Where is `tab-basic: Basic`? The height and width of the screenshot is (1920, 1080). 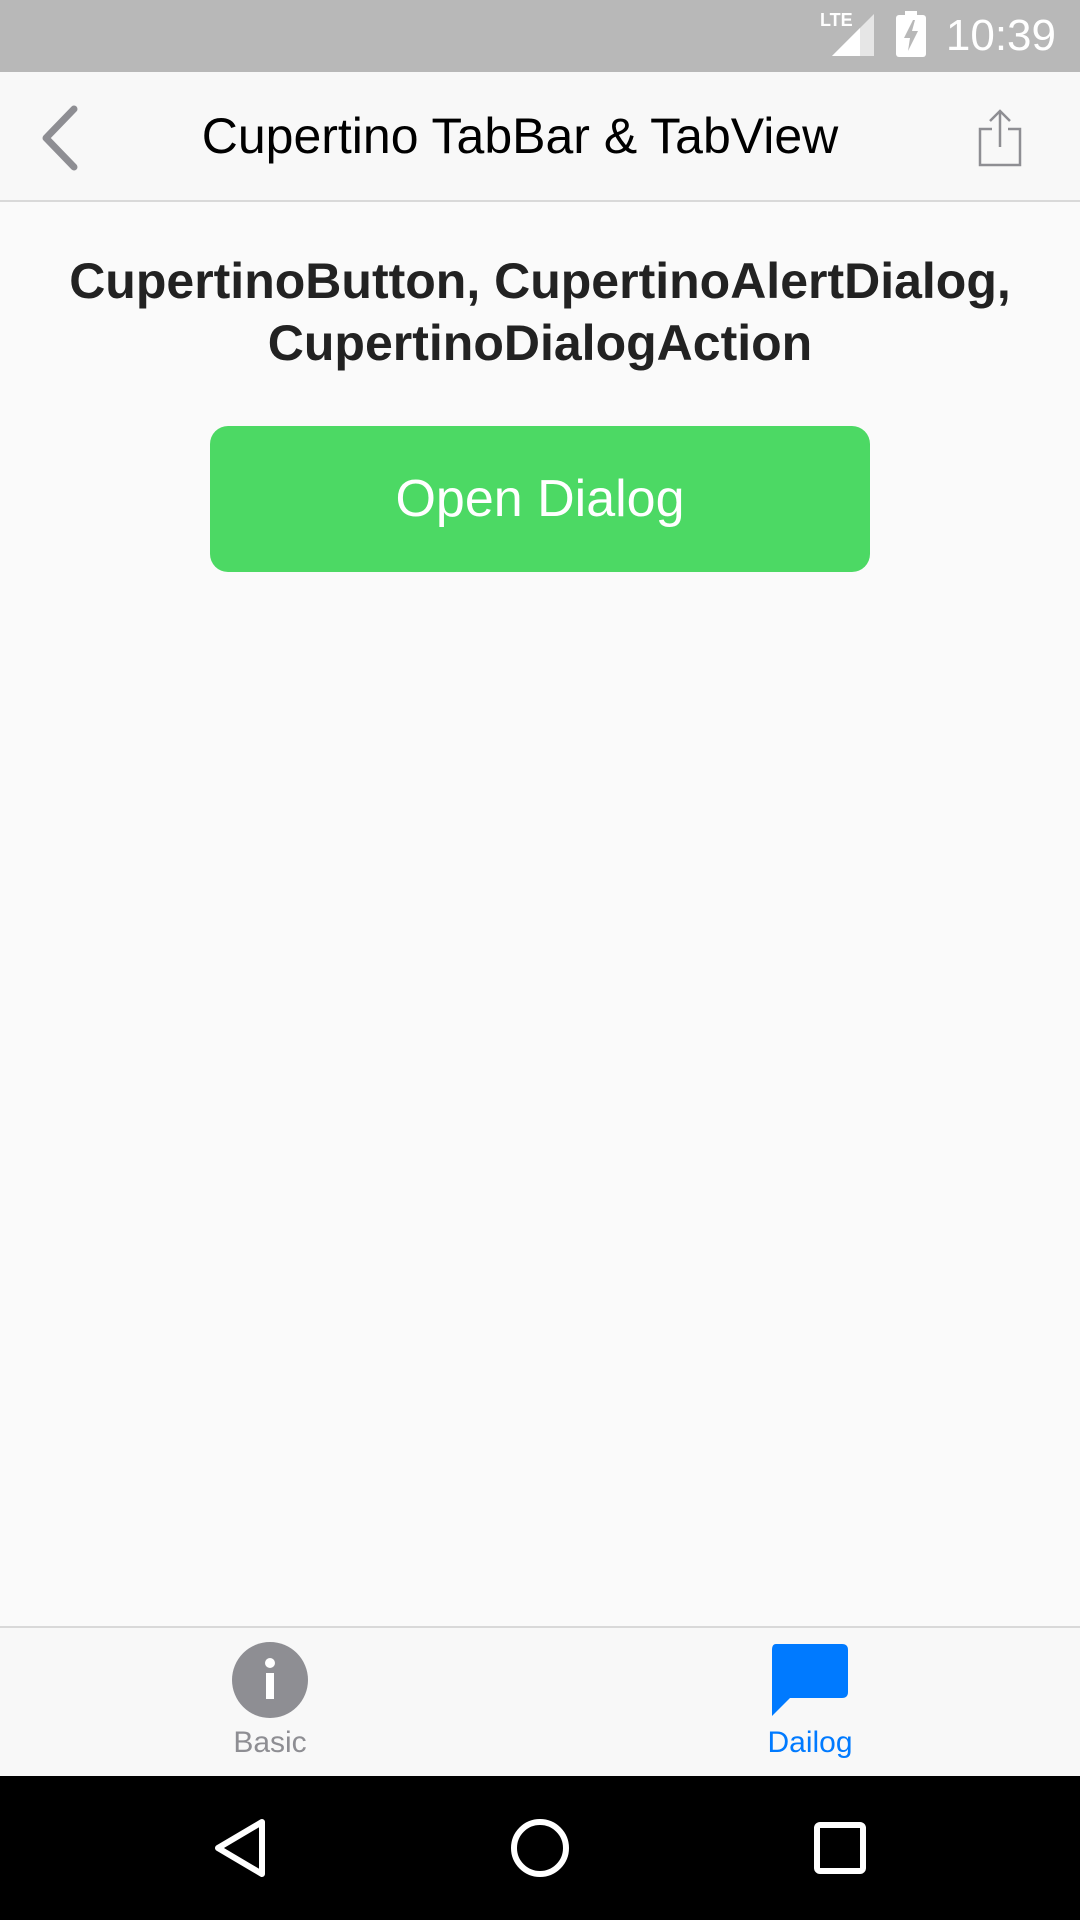 tab-basic: Basic is located at coordinates (270, 1702).